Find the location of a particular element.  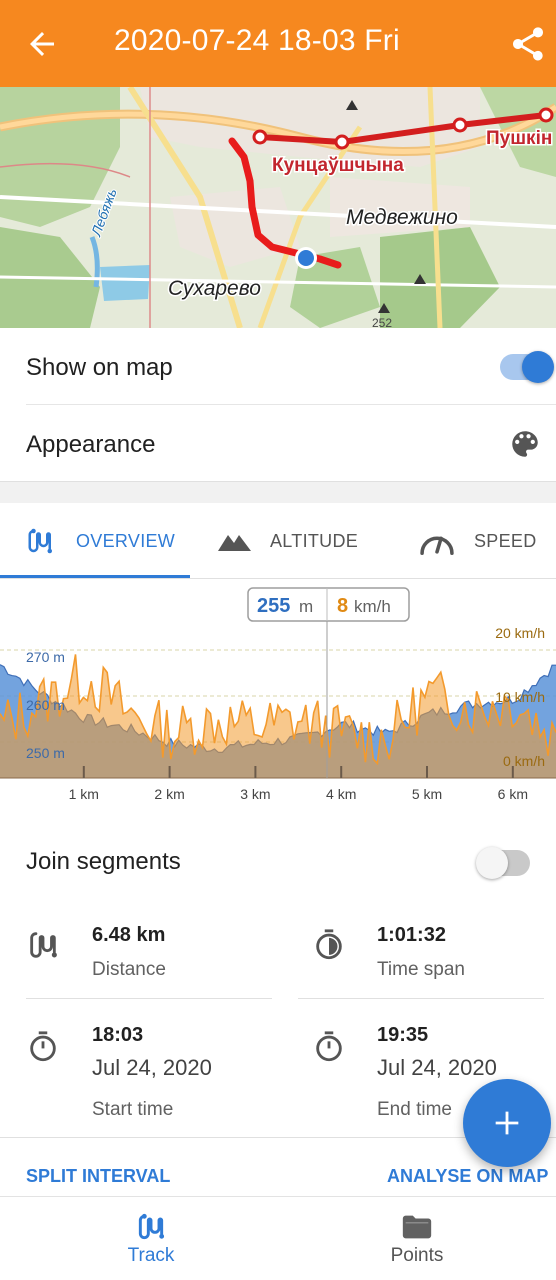

split-interval-button: SPLIT INTERVAL is located at coordinates (98, 1176).